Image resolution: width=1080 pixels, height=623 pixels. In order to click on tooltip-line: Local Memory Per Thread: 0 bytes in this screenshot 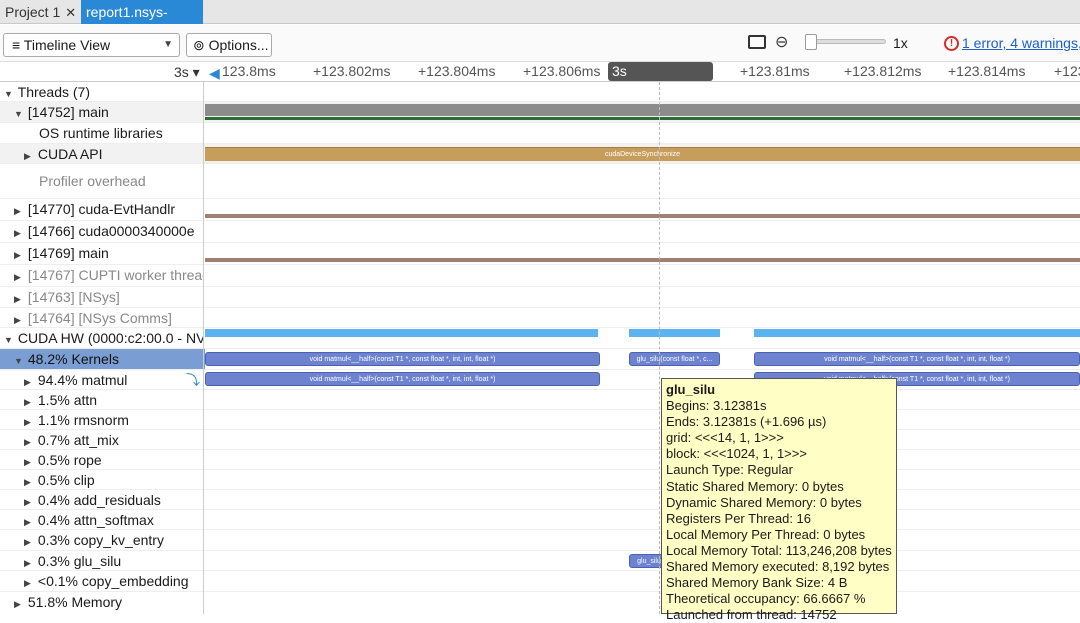, I will do `click(766, 534)`.